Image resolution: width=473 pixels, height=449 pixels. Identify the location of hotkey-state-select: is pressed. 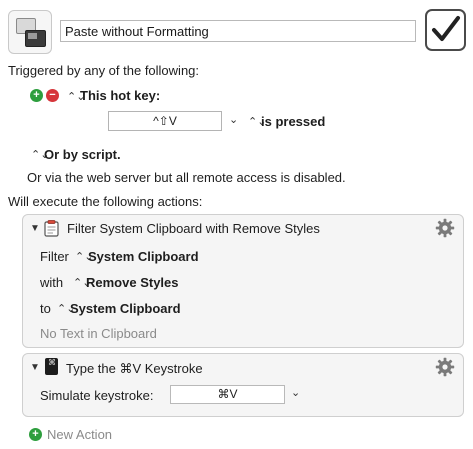
(293, 121).